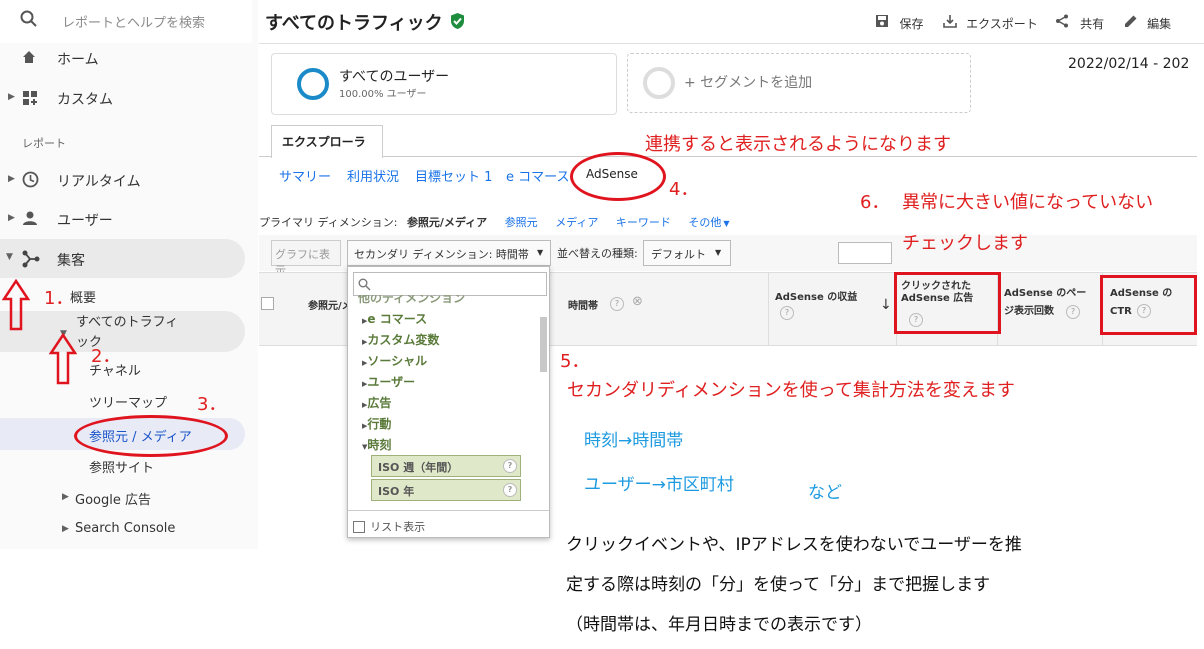 The image size is (1204, 649). Describe the element at coordinates (768, 309) in the screenshot. I see `col-divider` at that location.